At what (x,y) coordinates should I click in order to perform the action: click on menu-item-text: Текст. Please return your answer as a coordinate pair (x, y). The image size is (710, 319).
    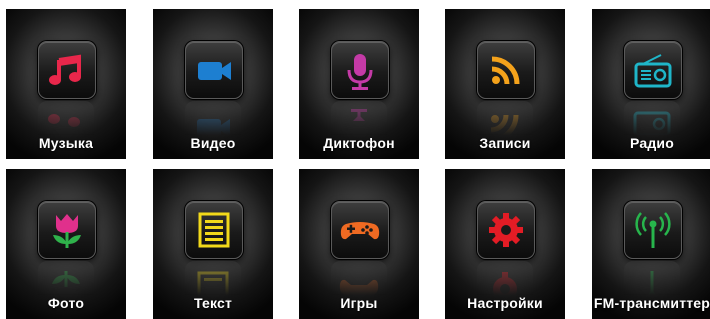
    Looking at the image, I should click on (213, 244).